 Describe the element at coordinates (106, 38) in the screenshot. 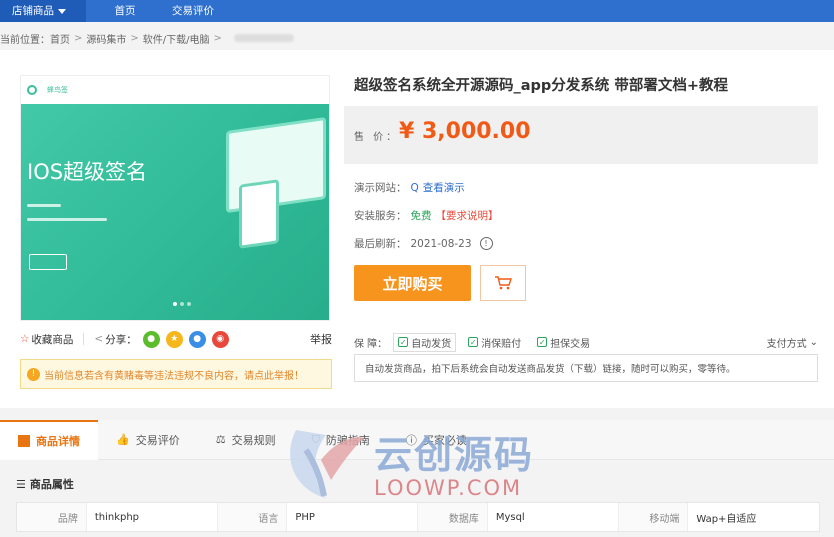

I see `breadcrumb-item-market: 源码集市` at that location.